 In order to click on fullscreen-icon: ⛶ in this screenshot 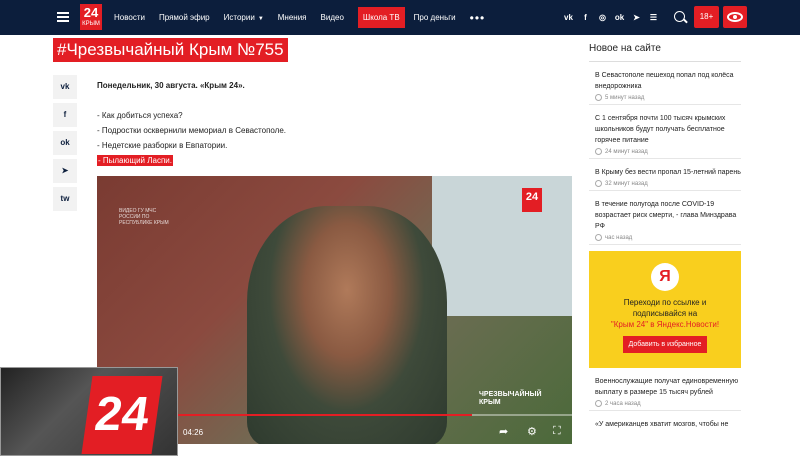, I will do `click(557, 431)`.